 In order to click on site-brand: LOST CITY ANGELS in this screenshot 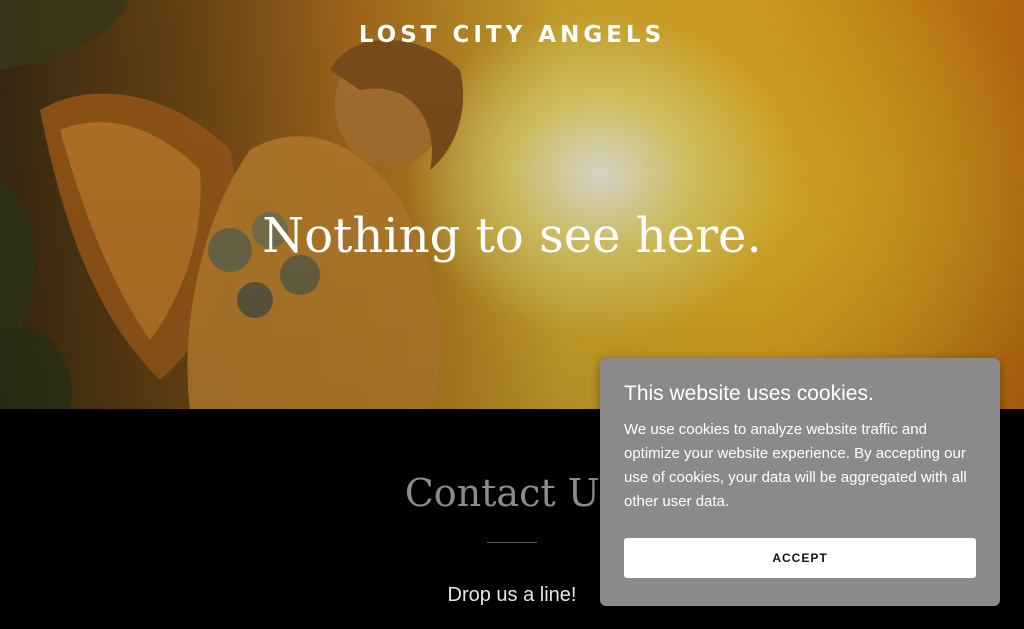, I will do `click(512, 35)`.